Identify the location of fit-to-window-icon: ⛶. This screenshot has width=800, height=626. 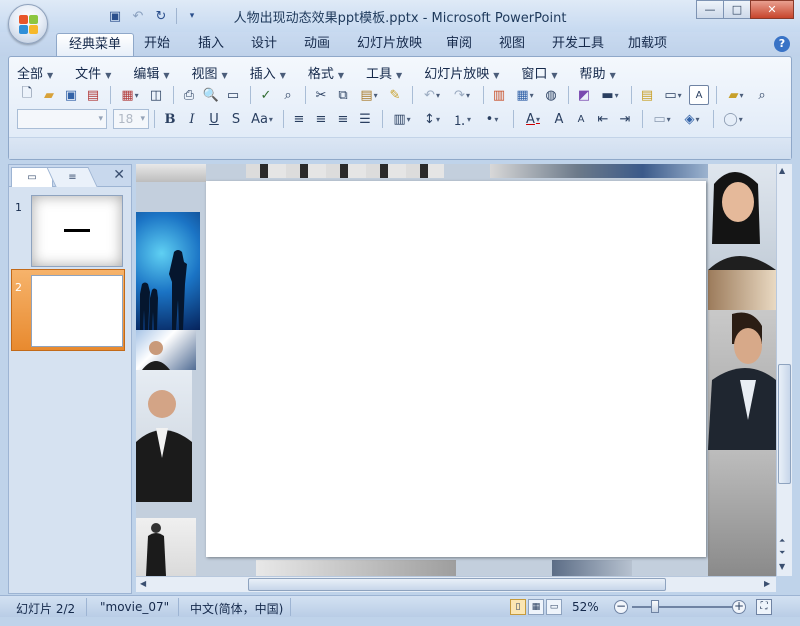
(764, 607).